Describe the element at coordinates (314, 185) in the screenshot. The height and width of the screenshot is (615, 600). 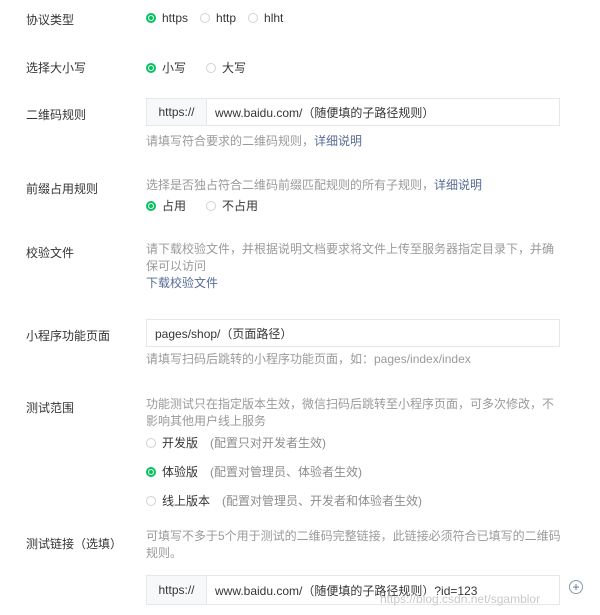
I see `prefix-rule-hint: 选择是否独占符合二维码前缀匹配规则的所有子规则，详细说明` at that location.